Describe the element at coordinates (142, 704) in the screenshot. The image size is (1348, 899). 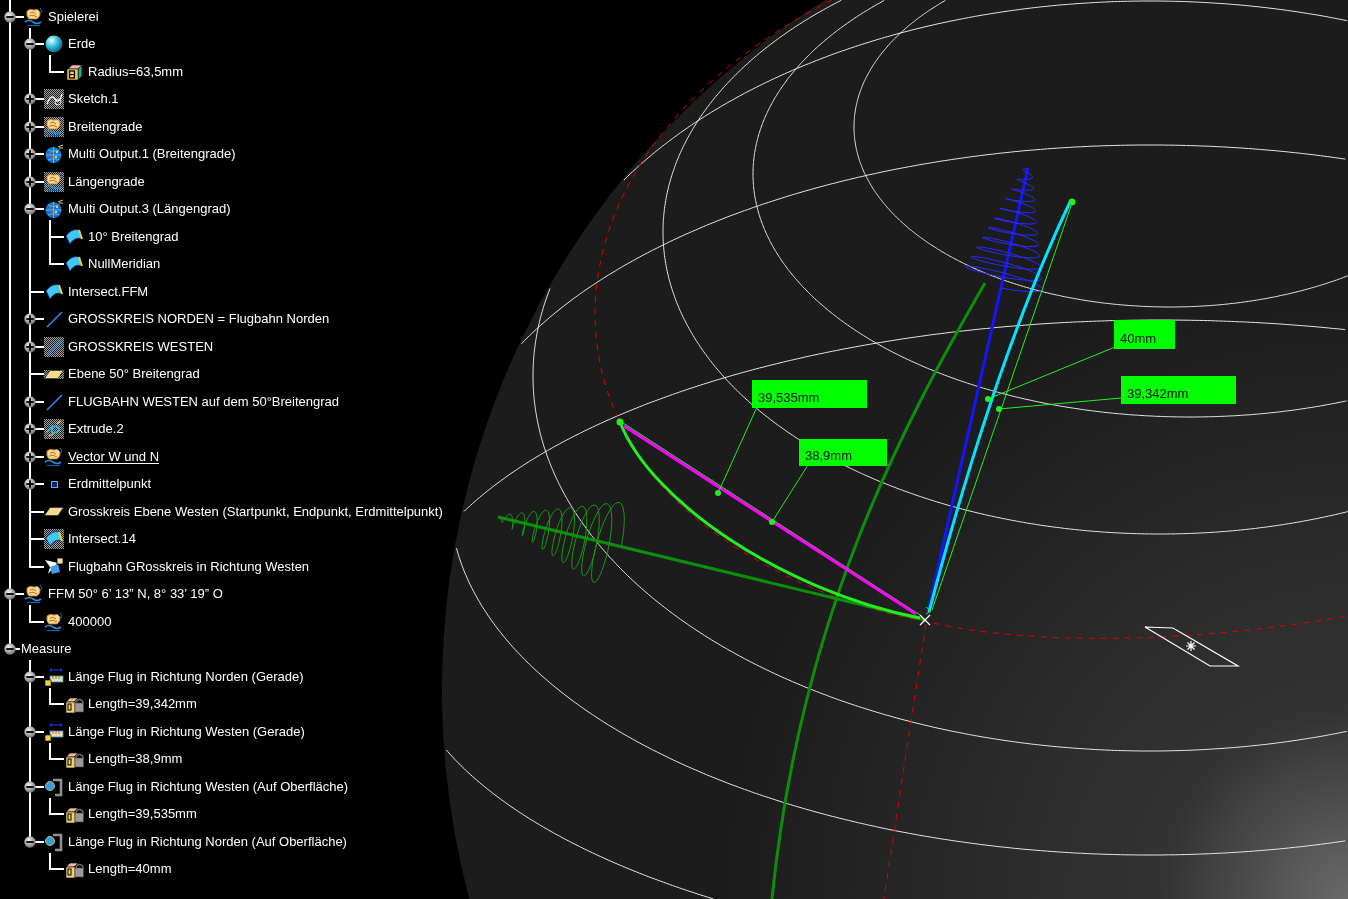
I see `tree-item-label: Length=39,342mm` at that location.